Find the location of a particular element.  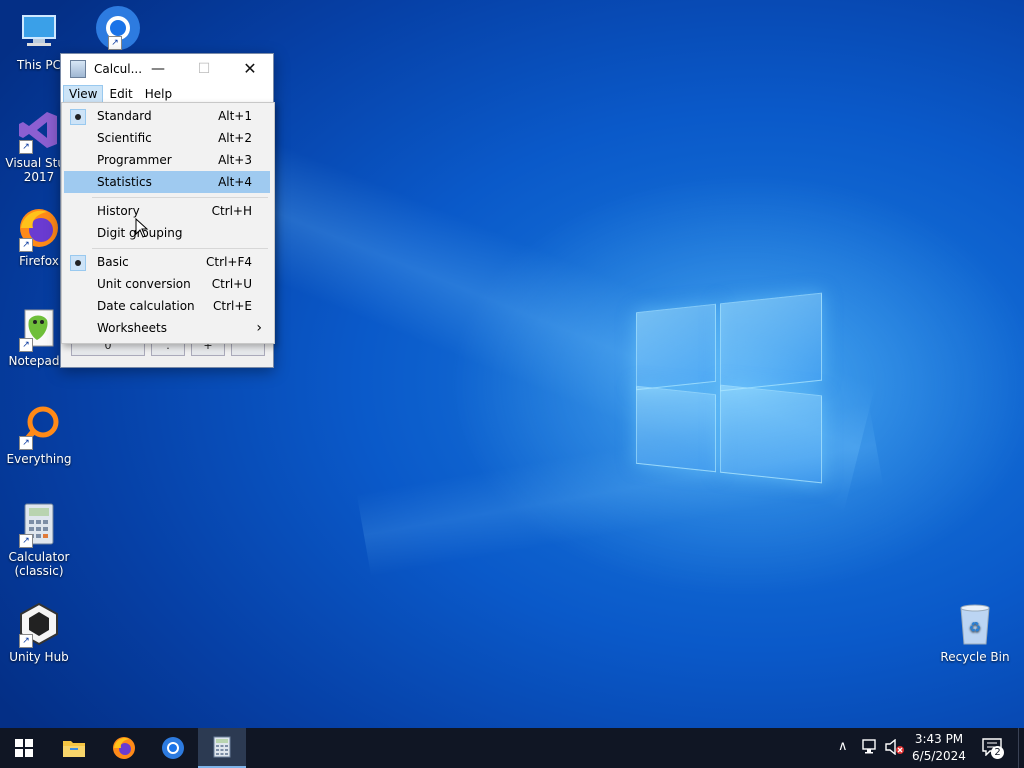

mouse-cursor-icon is located at coordinates (142, 229).